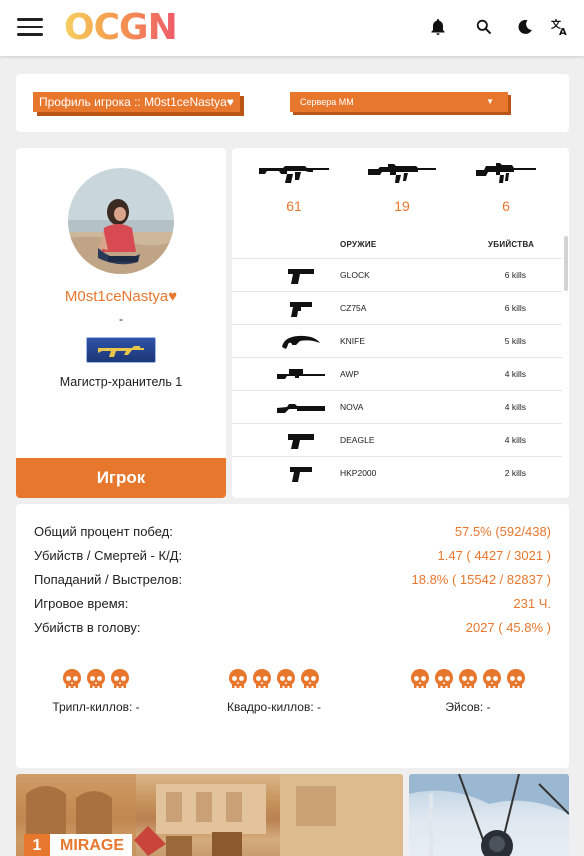 The image size is (584, 856). I want to click on m4a1-icon, so click(506, 173).